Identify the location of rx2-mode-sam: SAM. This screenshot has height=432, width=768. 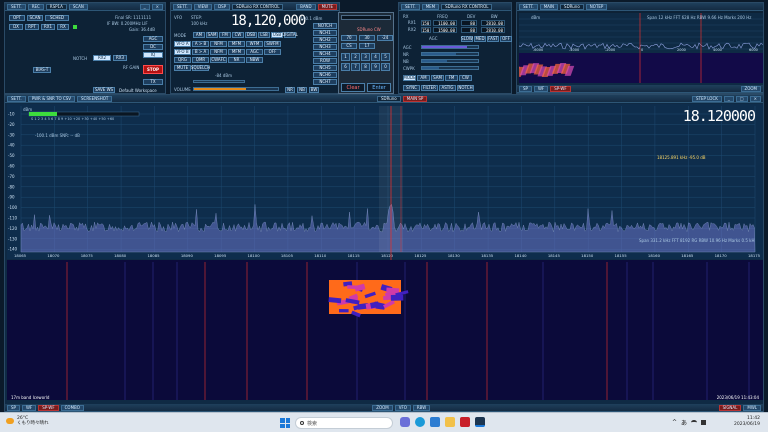
(437, 78).